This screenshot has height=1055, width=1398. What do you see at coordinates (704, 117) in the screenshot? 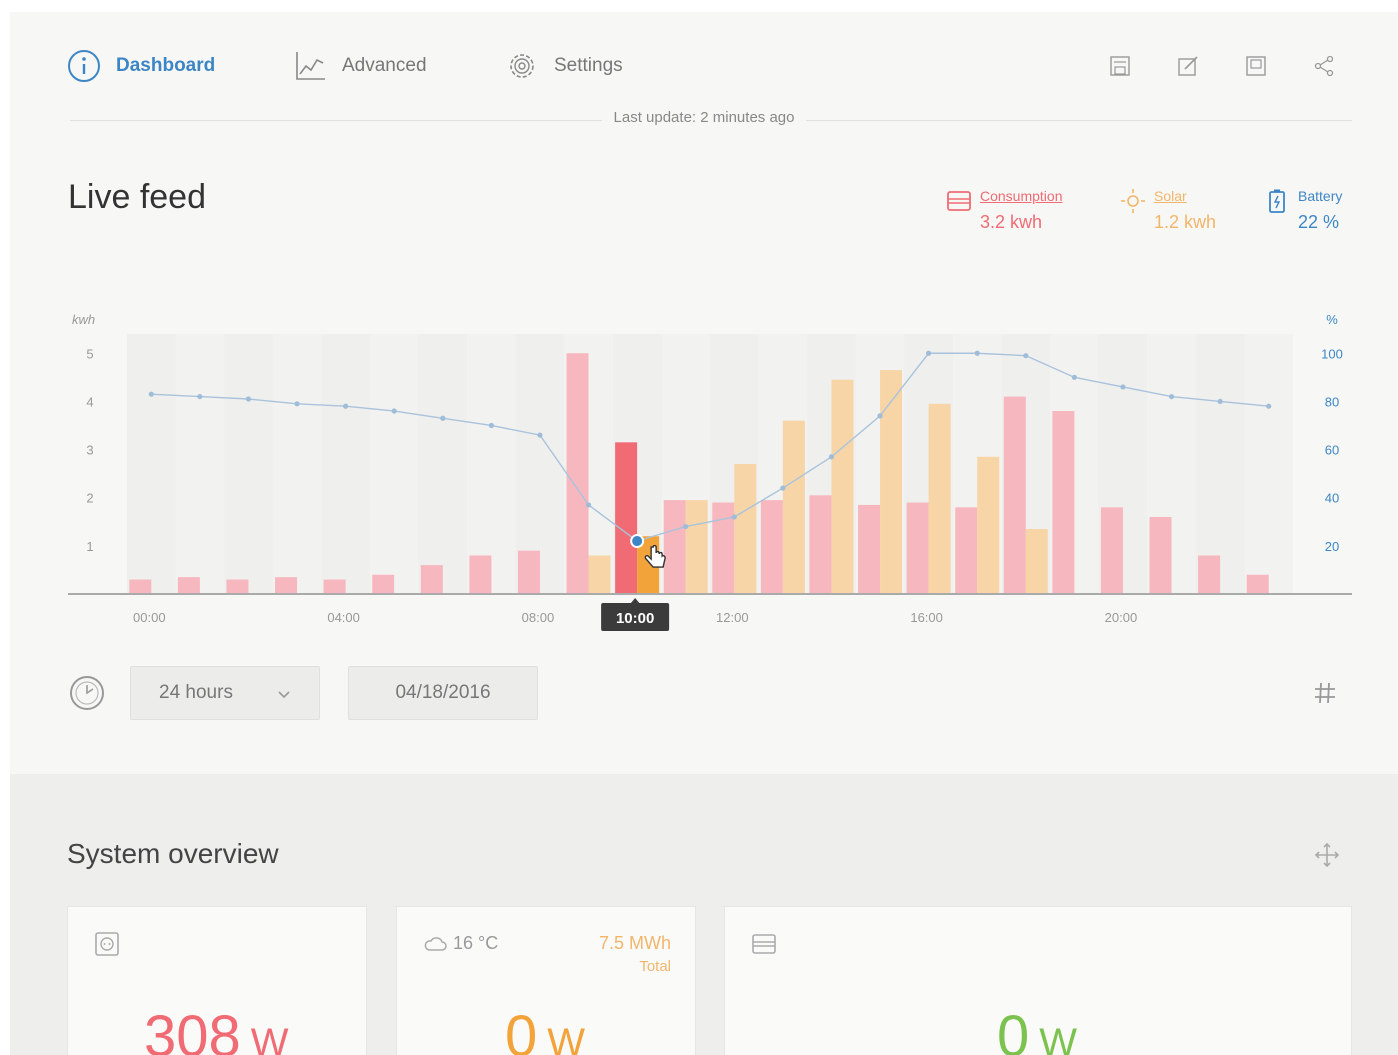
I see `last-update-text: Last update: 2 minutes ago` at bounding box center [704, 117].